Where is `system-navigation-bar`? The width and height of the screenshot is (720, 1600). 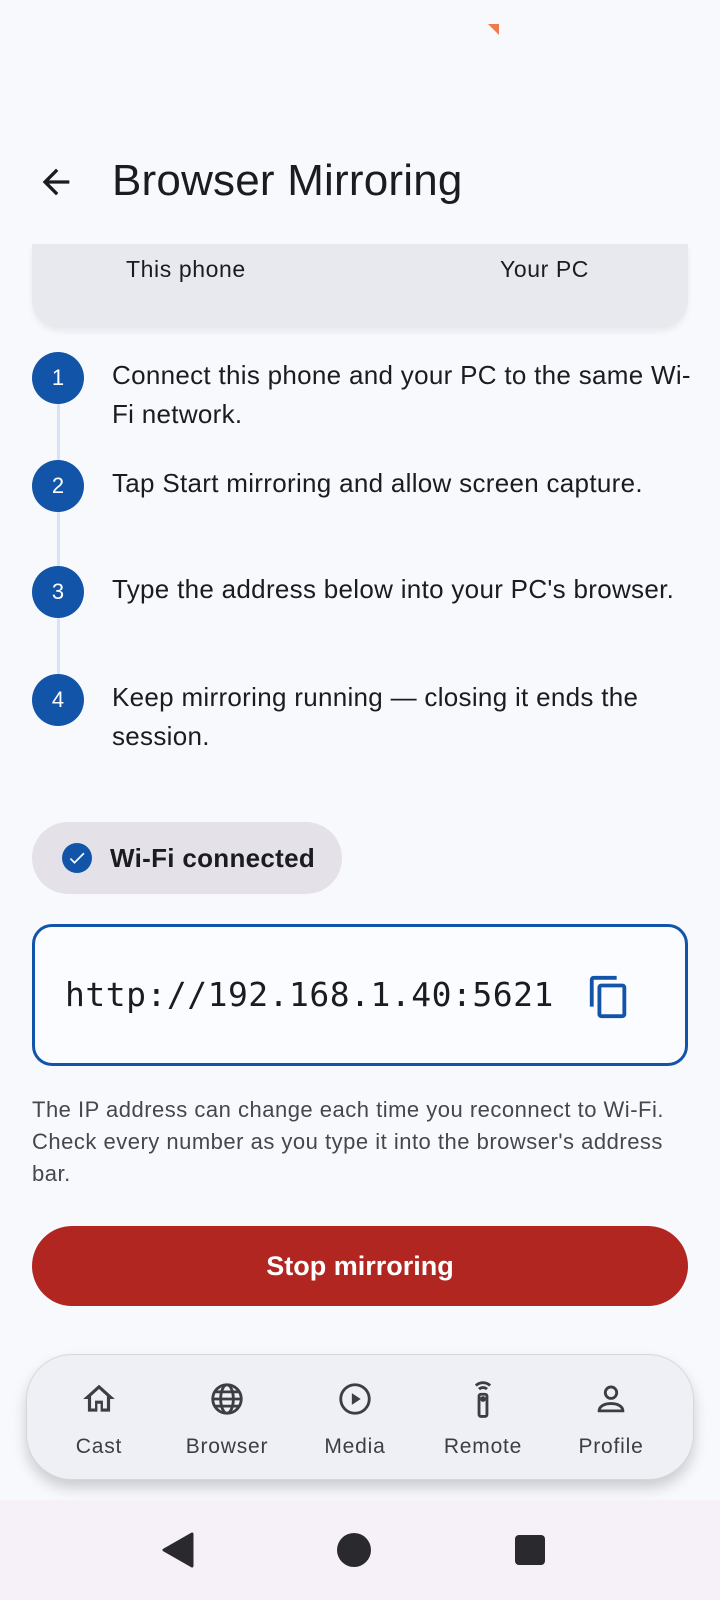
system-navigation-bar is located at coordinates (360, 1550).